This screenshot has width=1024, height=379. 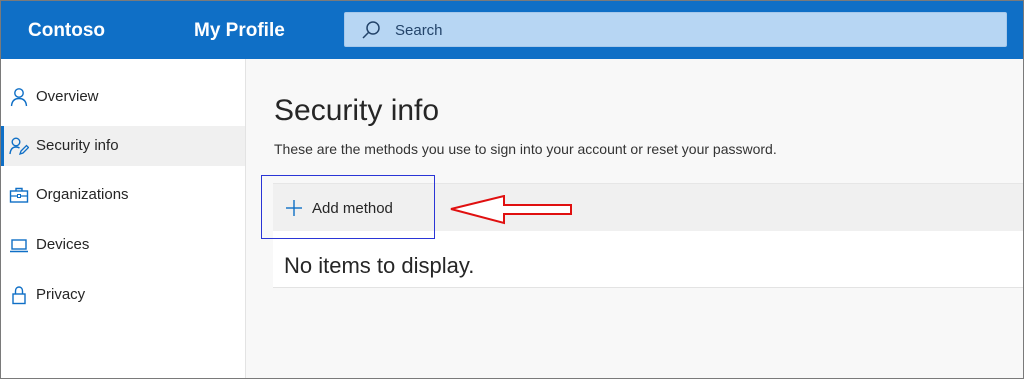 What do you see at coordinates (123, 97) in the screenshot?
I see `sidebar-item-overview: Overview` at bounding box center [123, 97].